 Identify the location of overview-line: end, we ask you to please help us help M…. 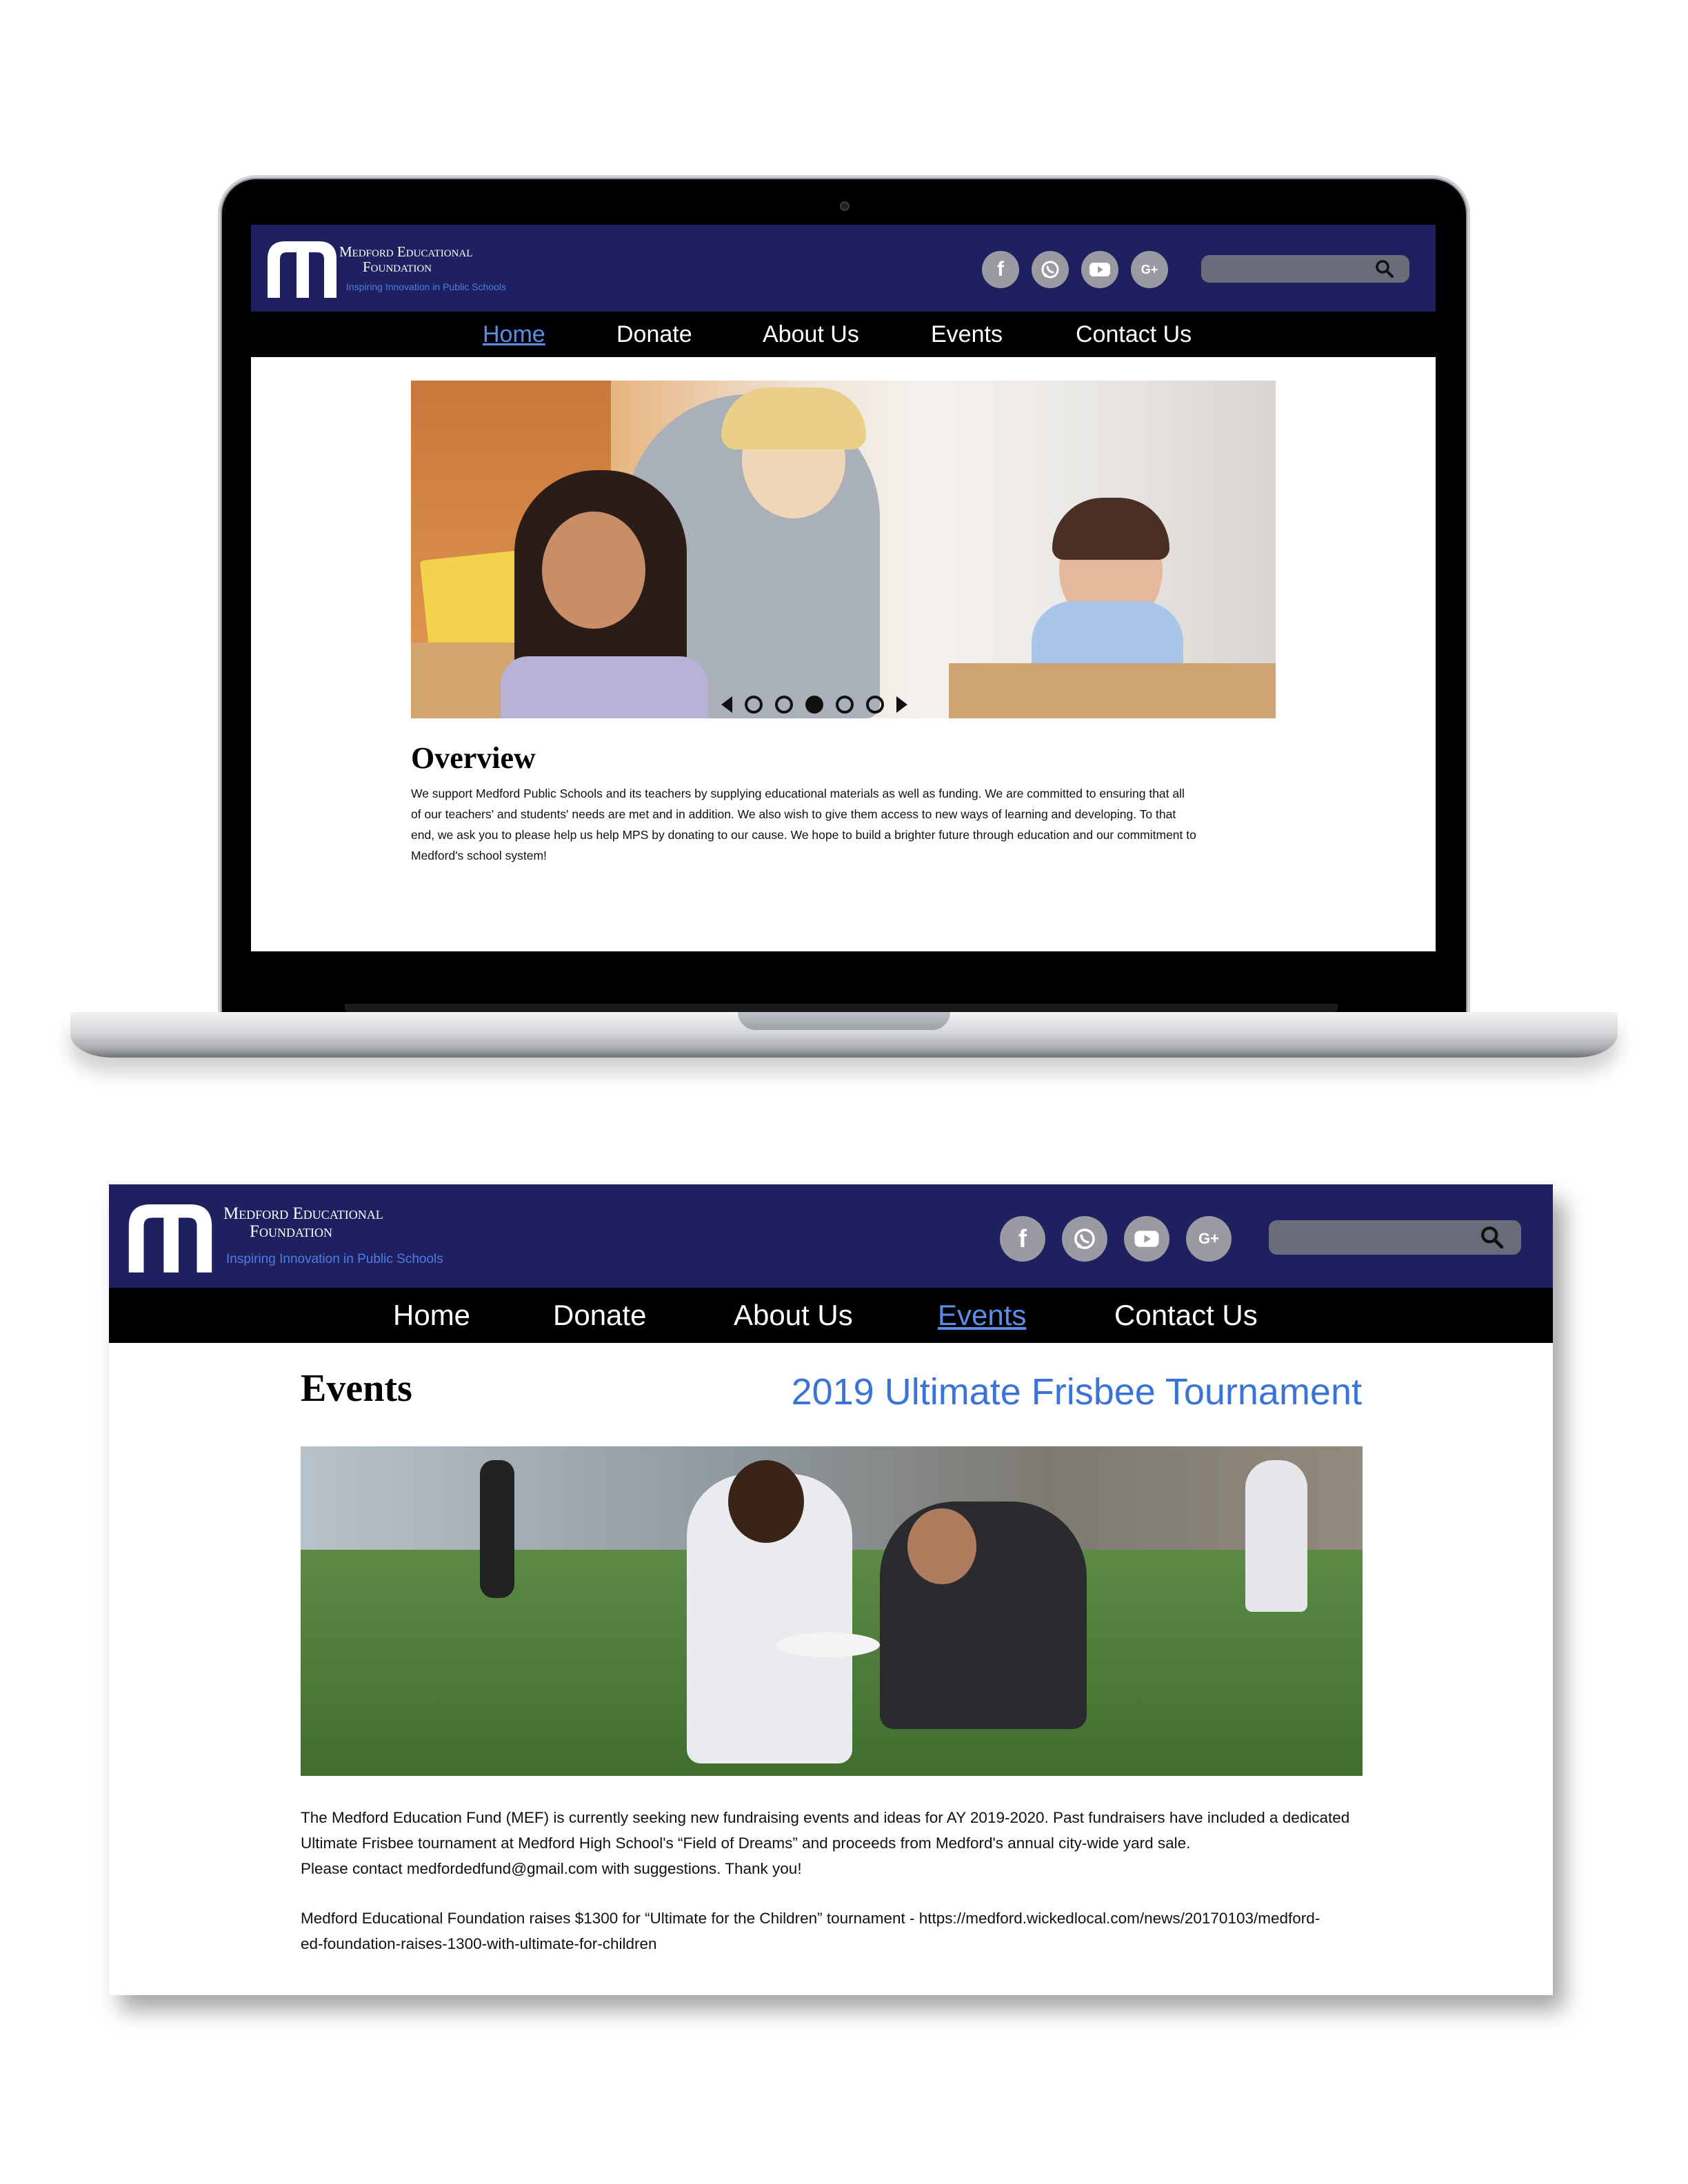
(804, 835).